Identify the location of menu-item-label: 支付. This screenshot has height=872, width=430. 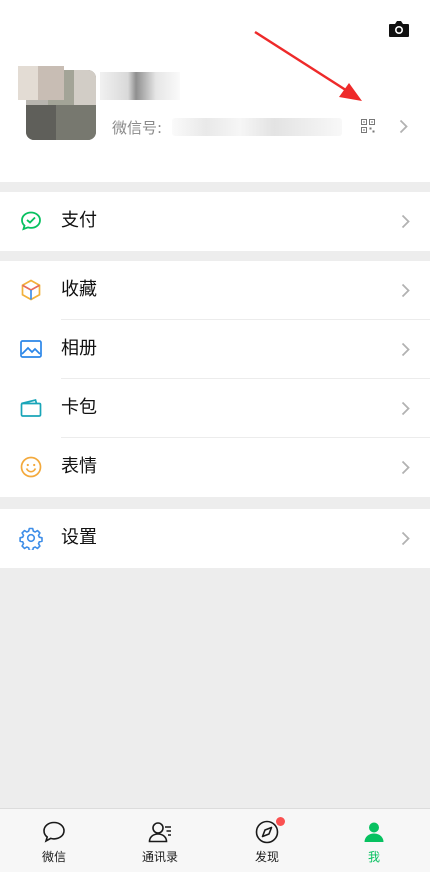
(79, 220).